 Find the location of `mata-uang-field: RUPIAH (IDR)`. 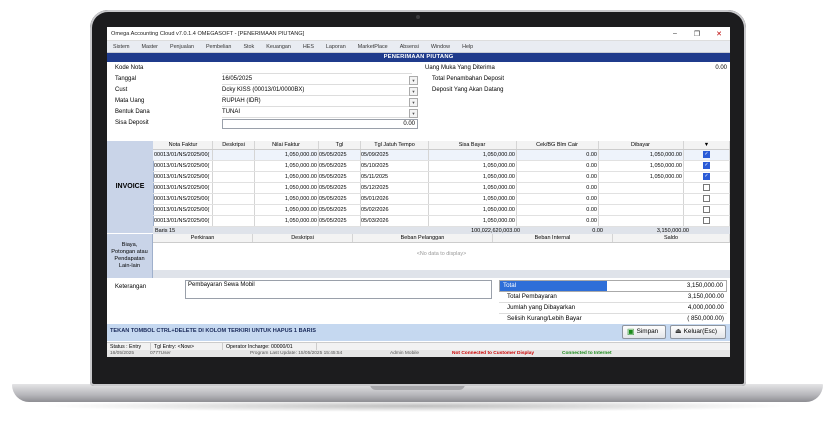

mata-uang-field: RUPIAH (IDR) is located at coordinates (317, 102).